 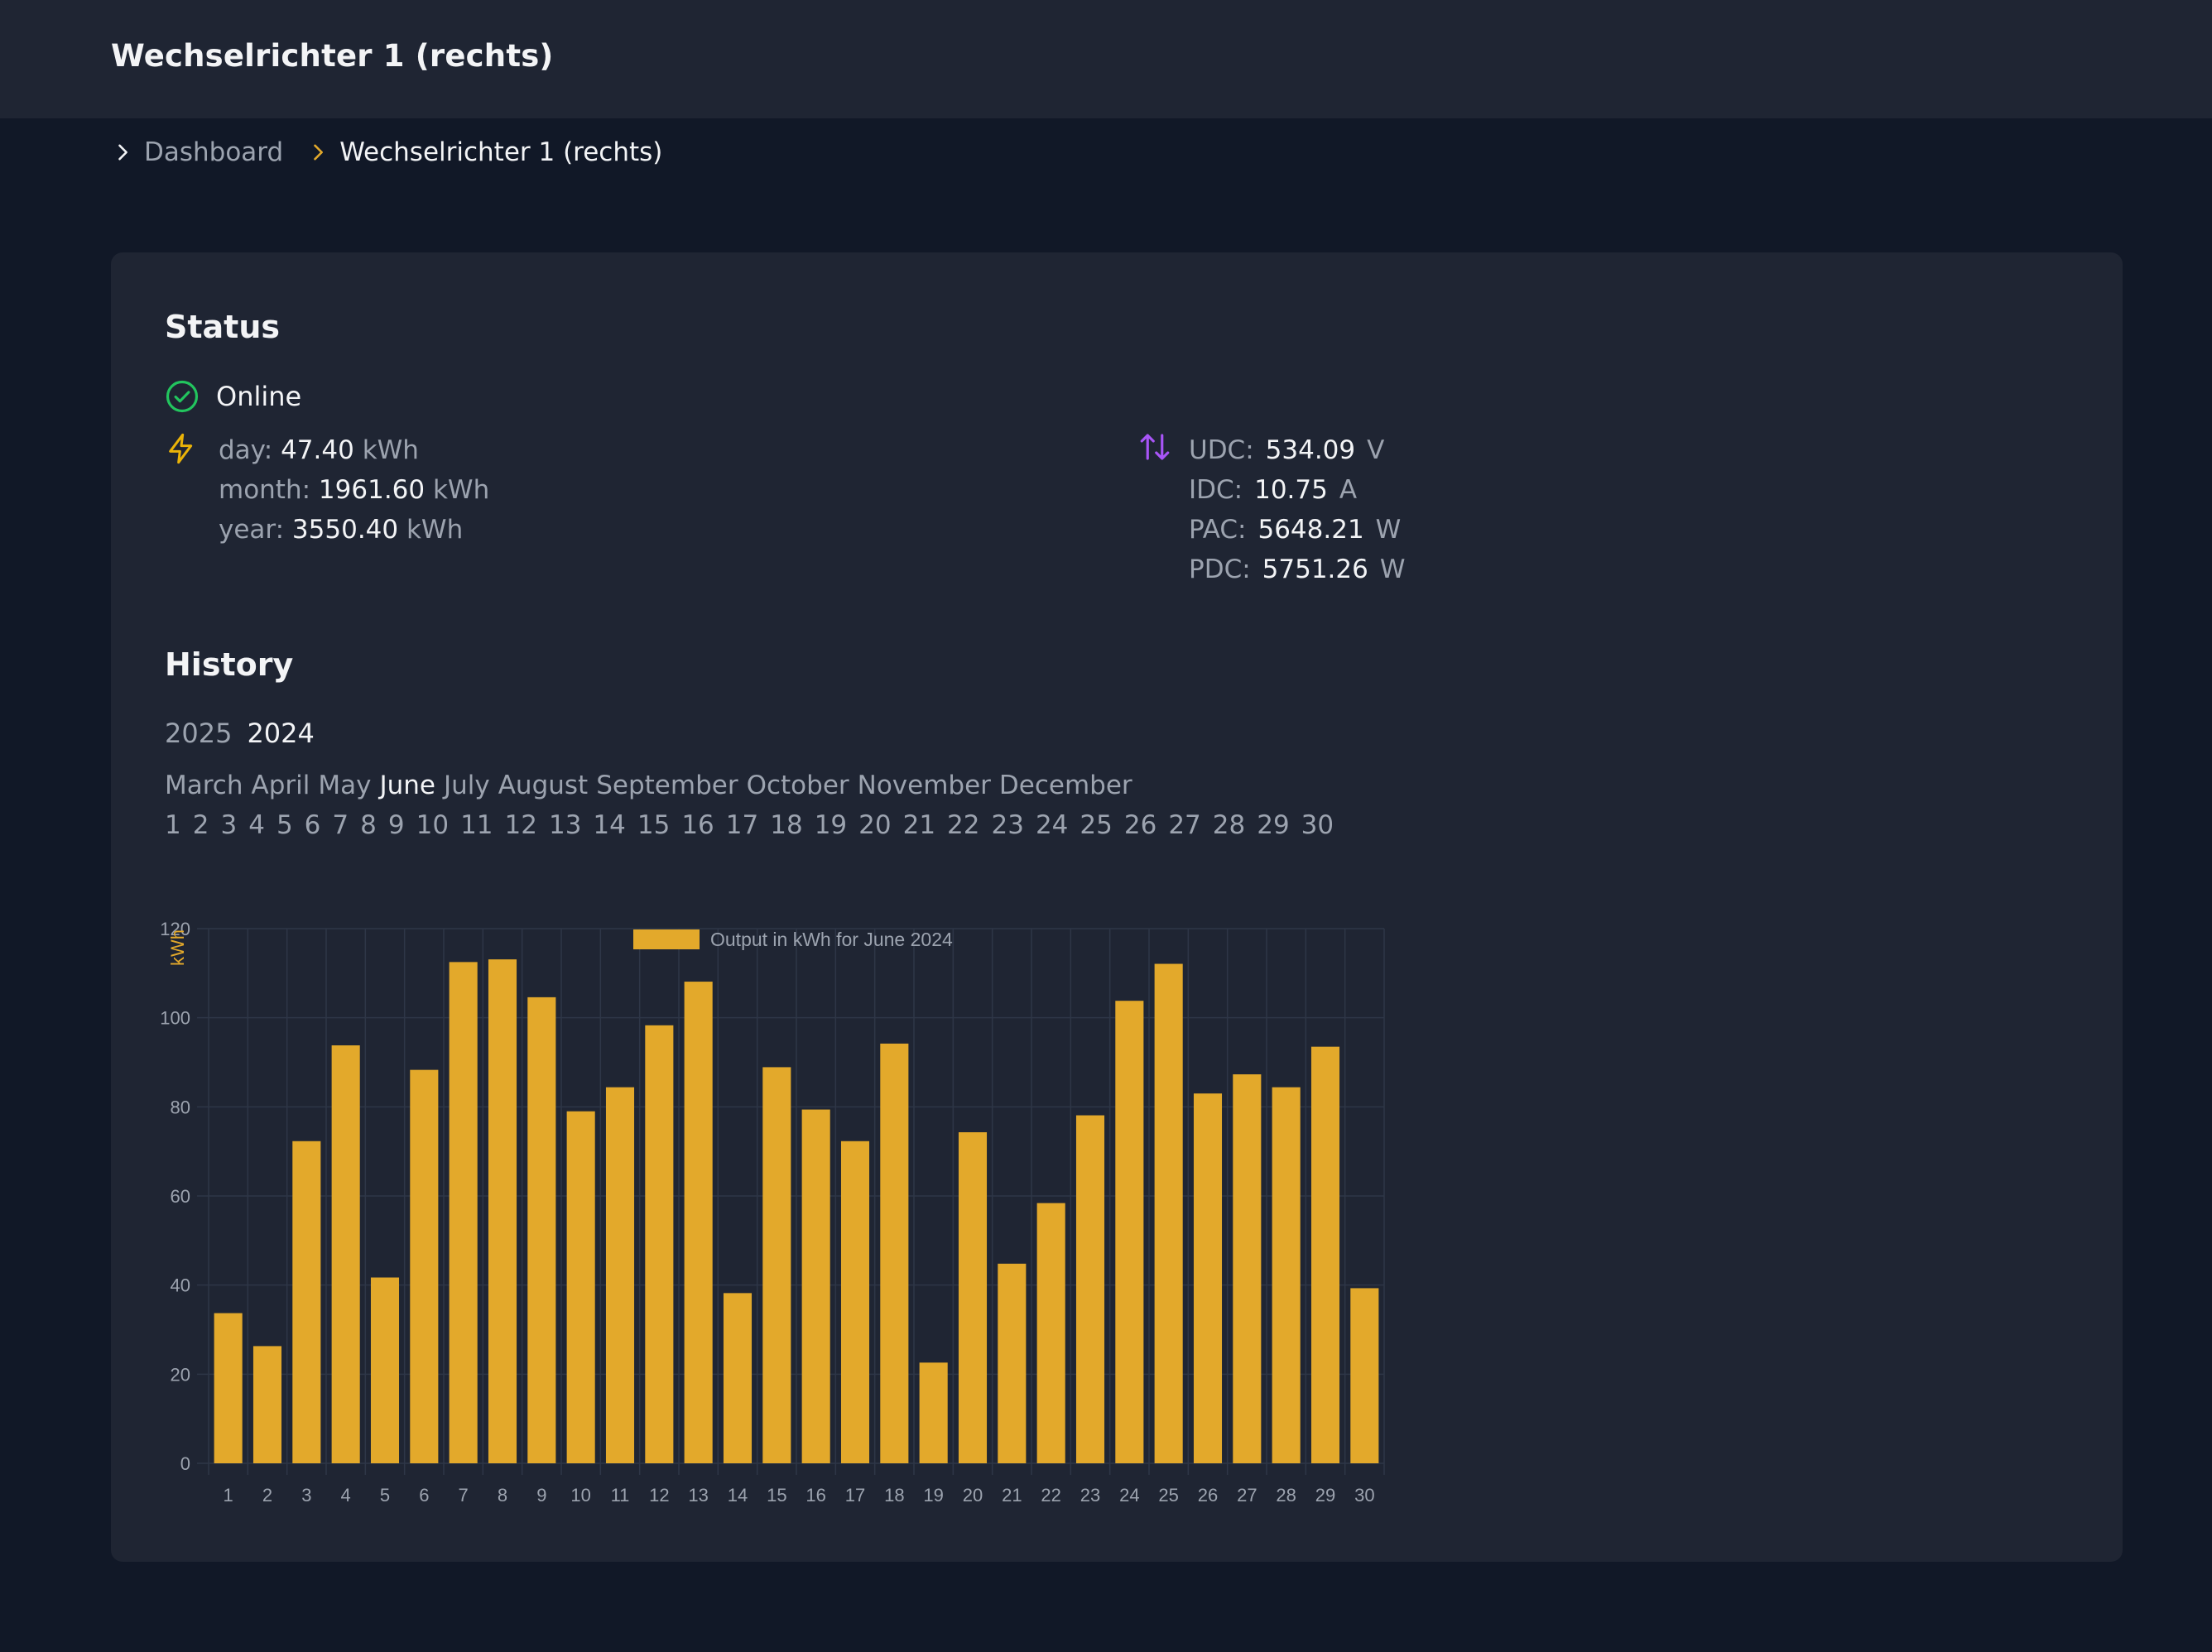 I want to click on x-tick-label: 20, so click(x=973, y=1495).